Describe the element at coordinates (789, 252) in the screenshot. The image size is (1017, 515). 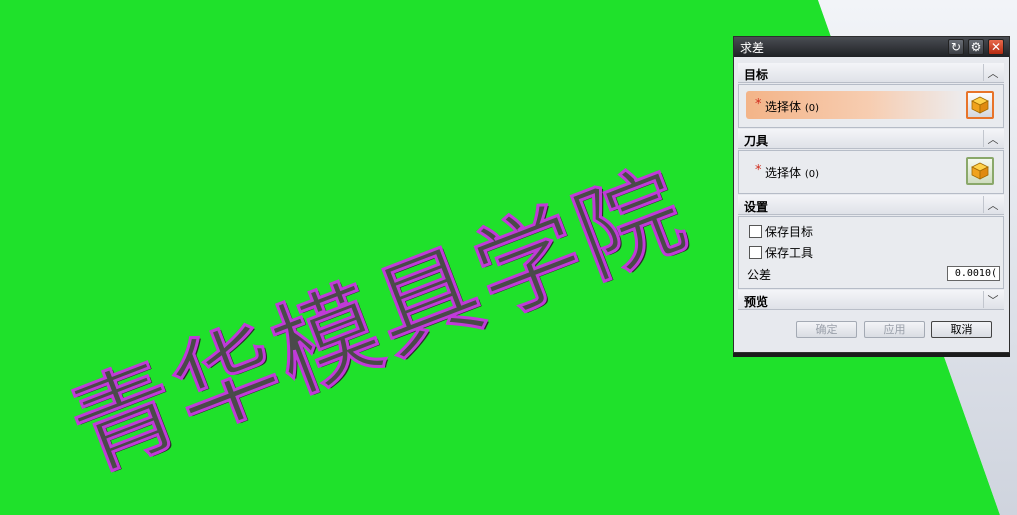
I see `keep-tool-label: 保存工具` at that location.